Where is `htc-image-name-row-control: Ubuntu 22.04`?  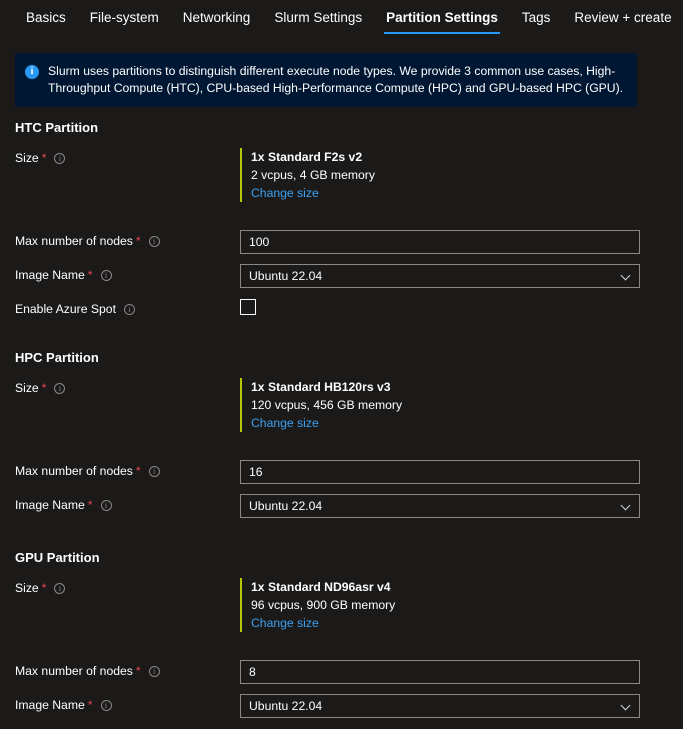
htc-image-name-row-control: Ubuntu 22.04 is located at coordinates (461, 276).